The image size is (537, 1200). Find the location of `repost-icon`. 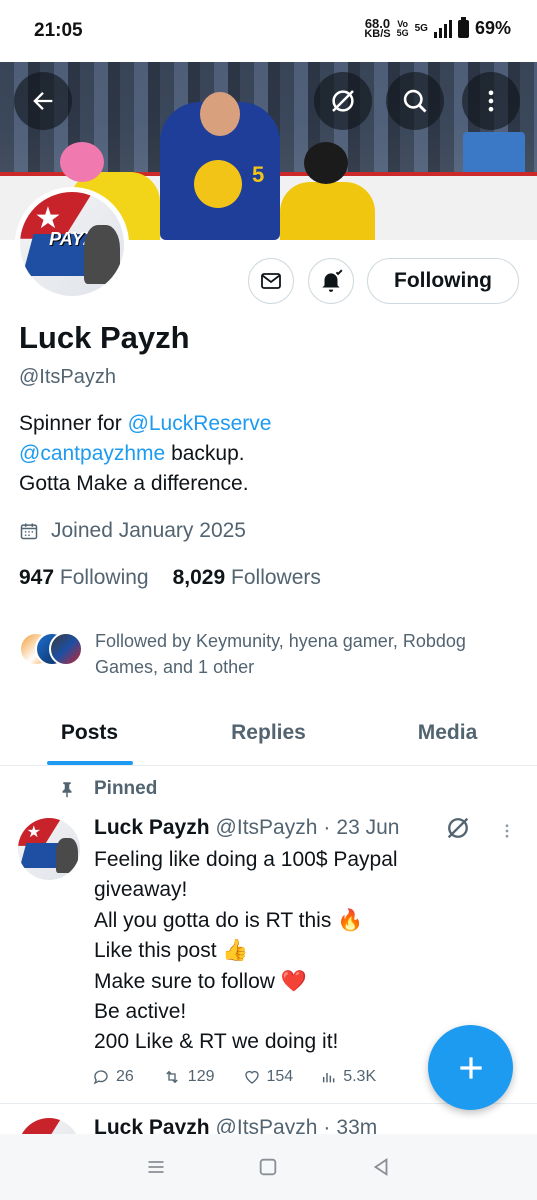

repost-icon is located at coordinates (172, 1077).